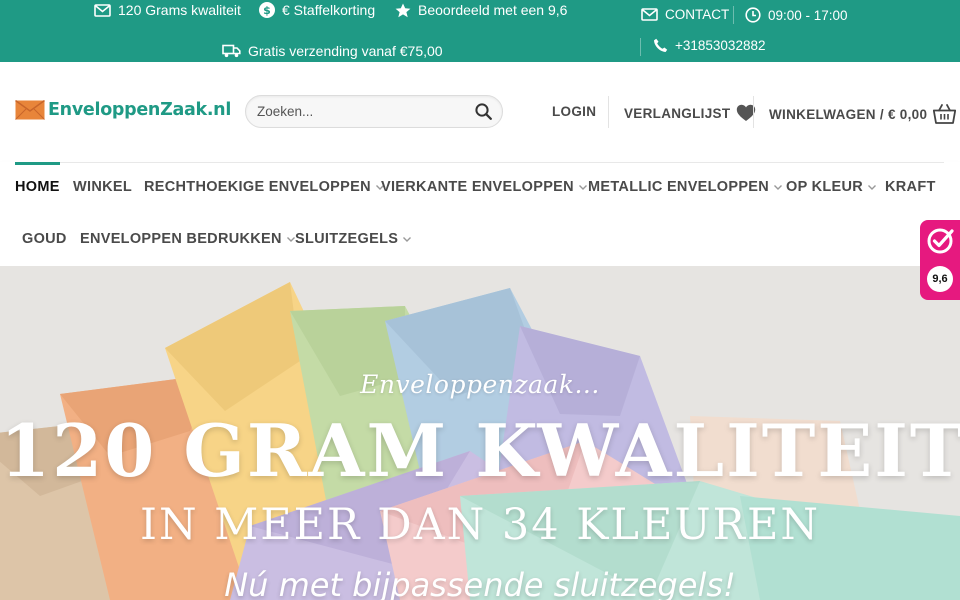 This screenshot has width=960, height=600. I want to click on usp-rating: Beoordeeld met een 9,6, so click(481, 10).